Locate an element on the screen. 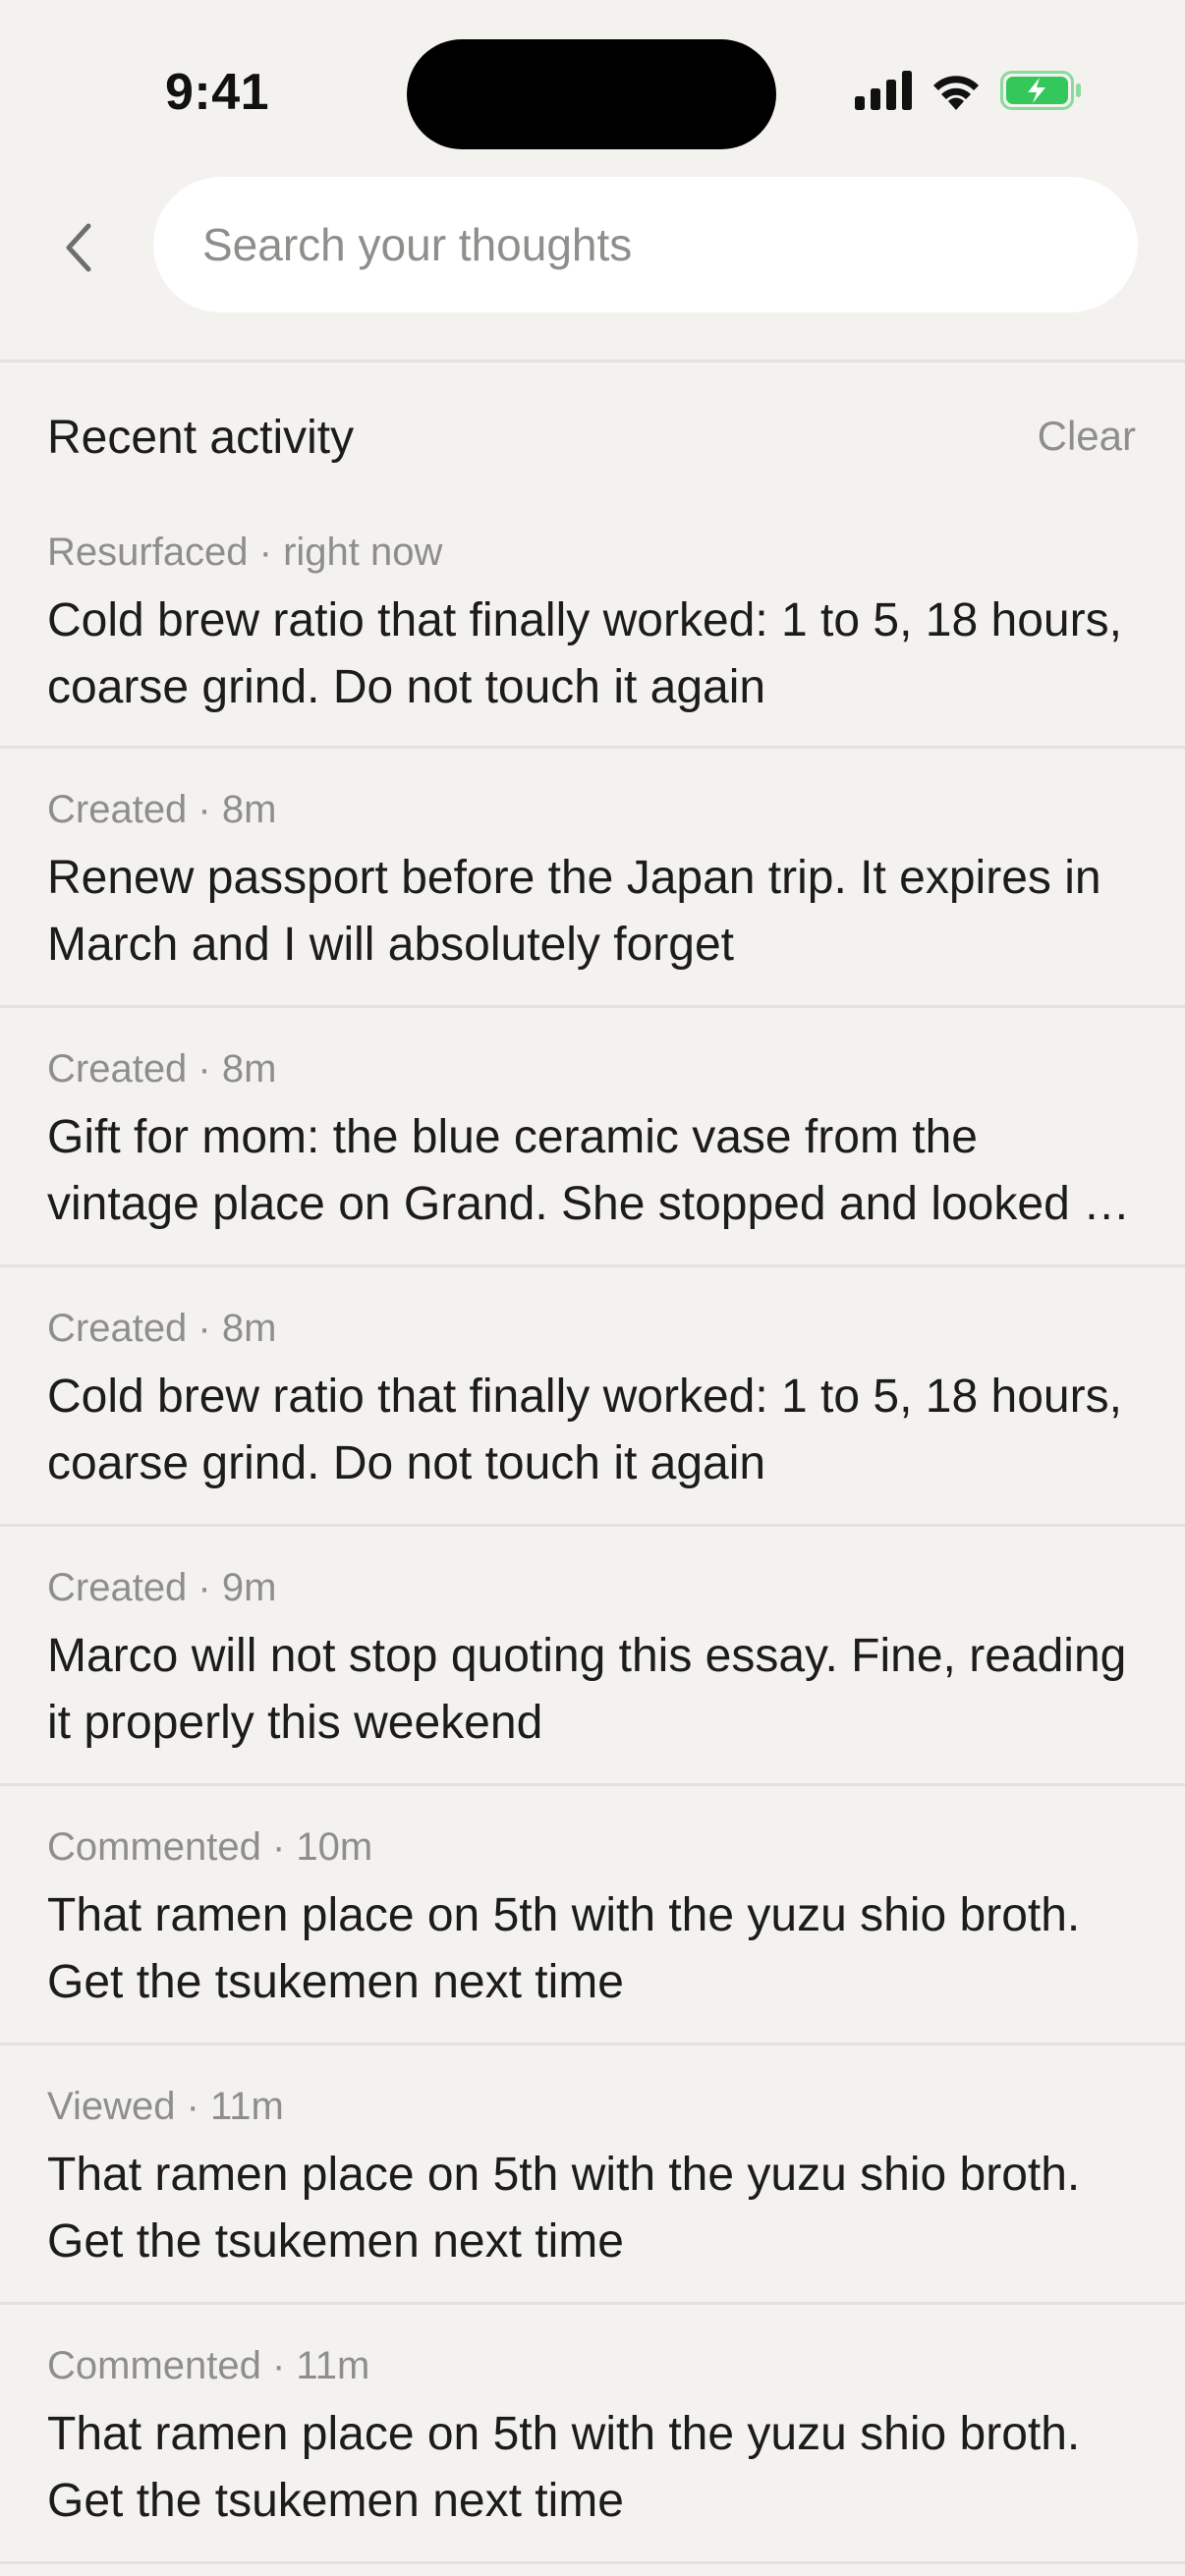 This screenshot has width=1185, height=2576. top-bar is located at coordinates (592, 263).